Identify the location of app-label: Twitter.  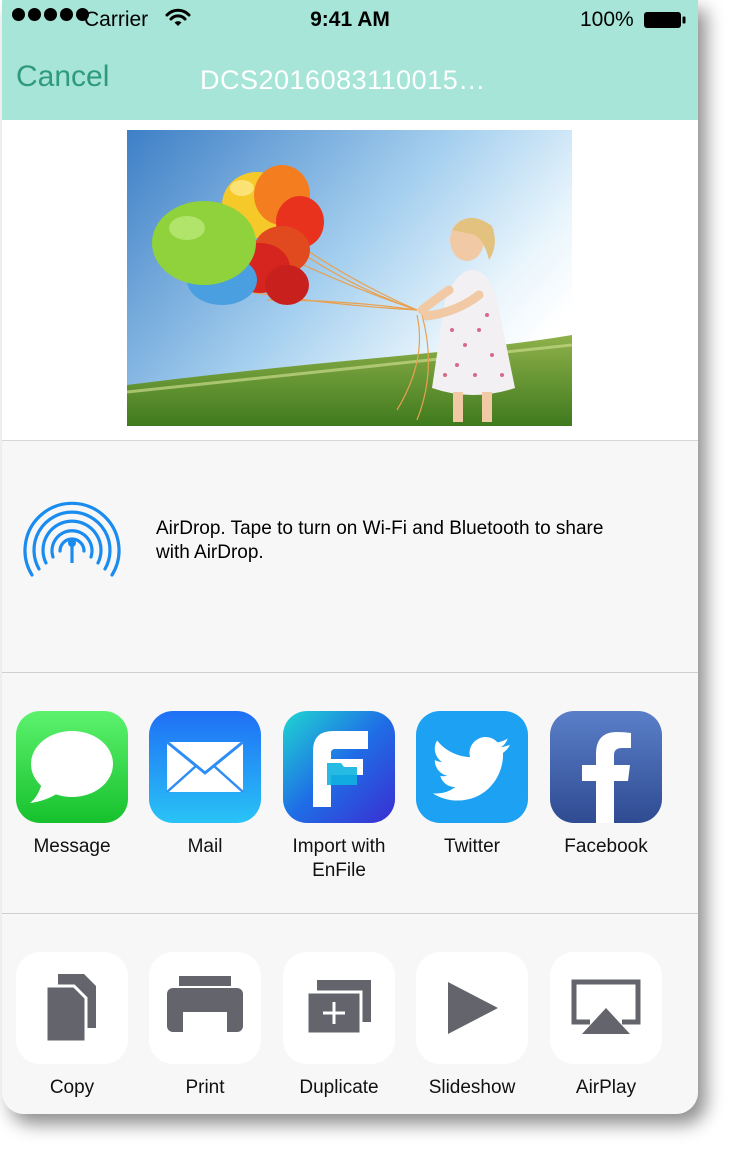
(472, 846).